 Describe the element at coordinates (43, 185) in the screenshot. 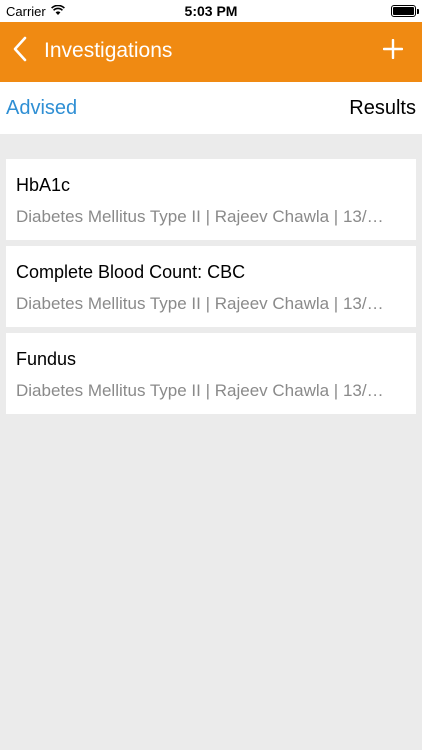

I see `item-title: HbA1c` at that location.